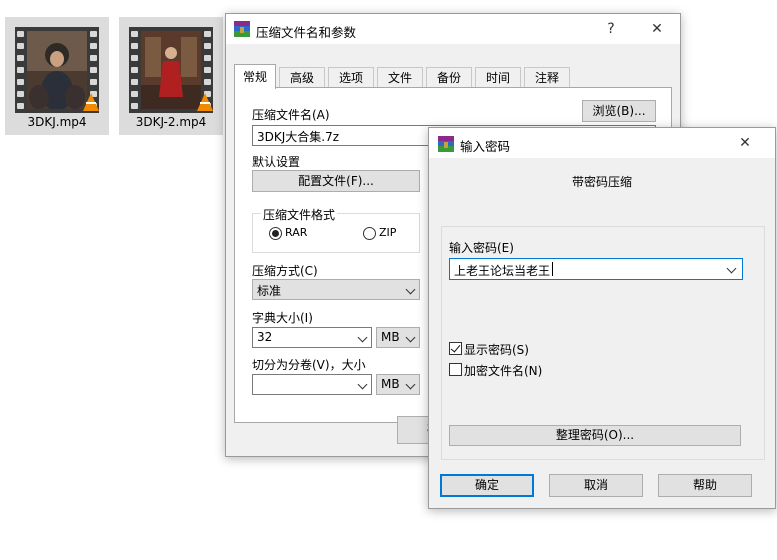  Describe the element at coordinates (390, 337) in the screenshot. I see `dict-unit-value: MB` at that location.